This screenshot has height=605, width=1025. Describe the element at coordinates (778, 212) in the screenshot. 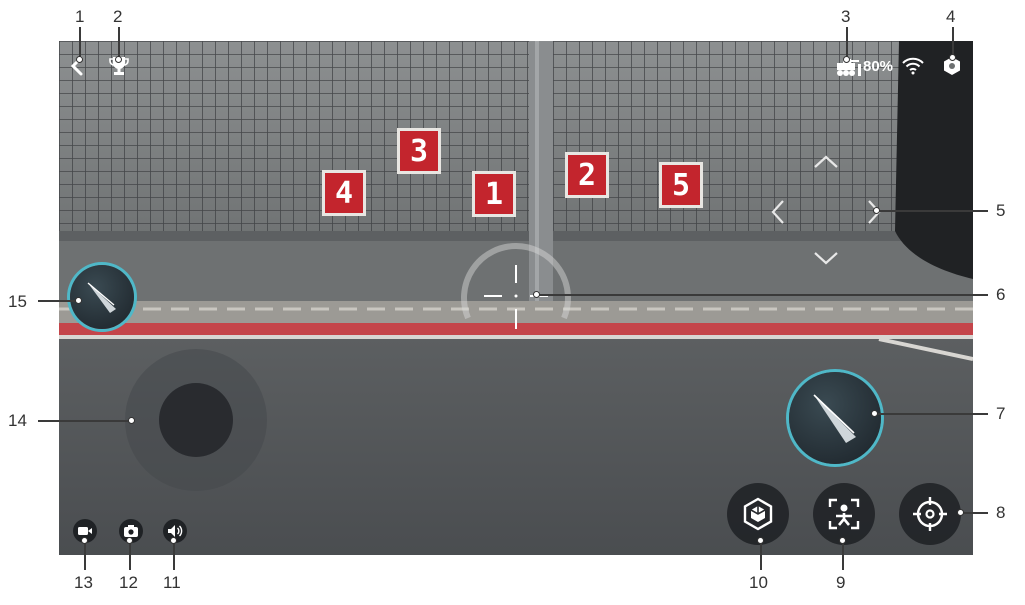

I see `chevron-left-icon` at that location.